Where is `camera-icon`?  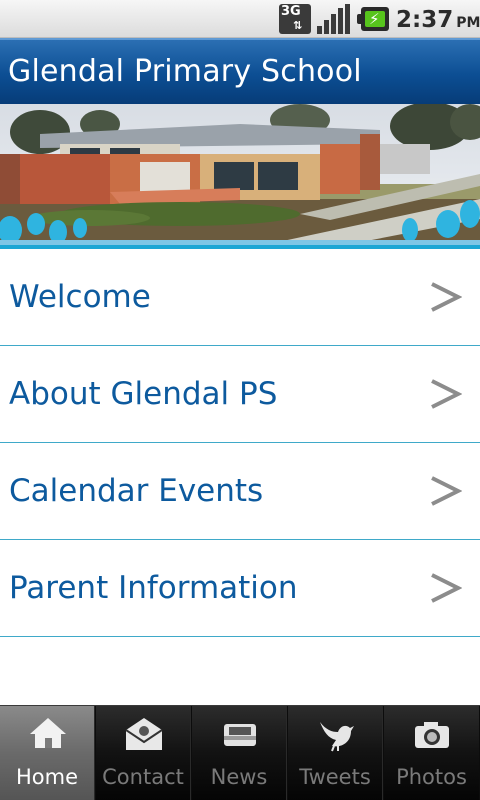
camera-icon is located at coordinates (432, 735).